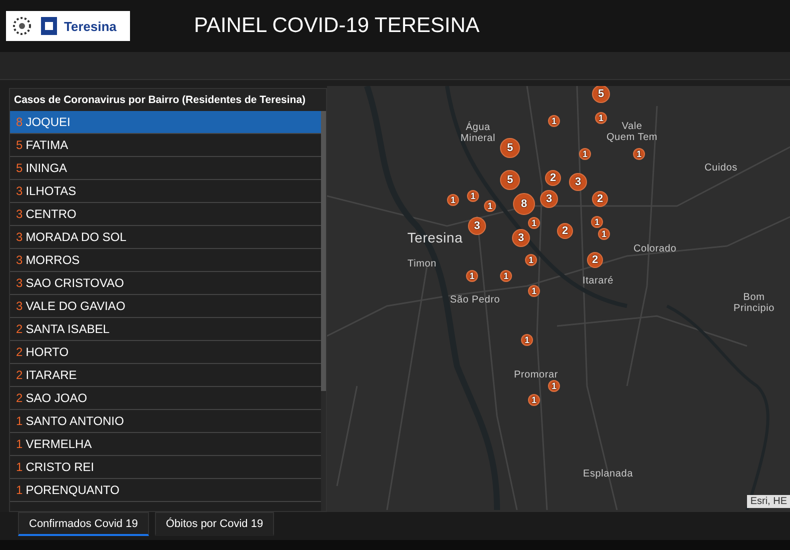 This screenshot has width=790, height=550. Describe the element at coordinates (422, 264) in the screenshot. I see `place-label: Timon` at that location.